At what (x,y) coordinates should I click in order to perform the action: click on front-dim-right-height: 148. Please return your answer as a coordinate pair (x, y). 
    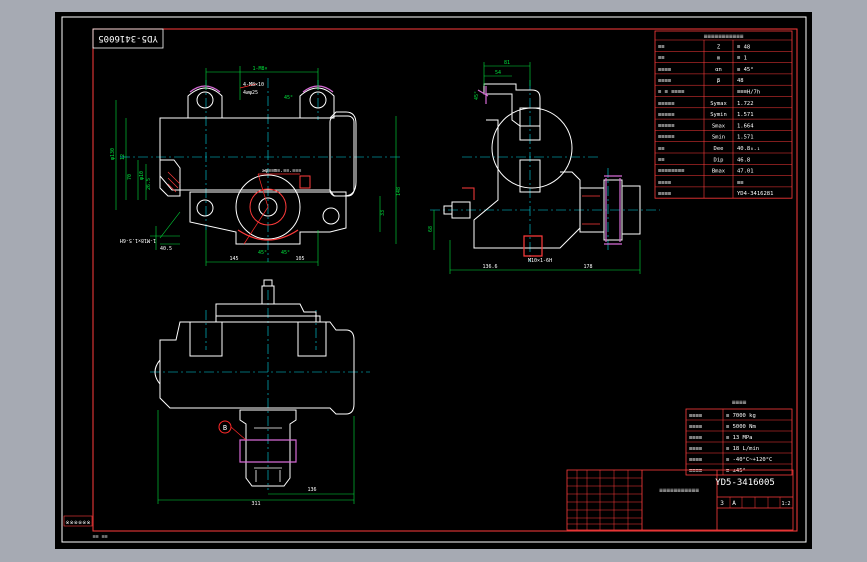
    Looking at the image, I should click on (399, 191).